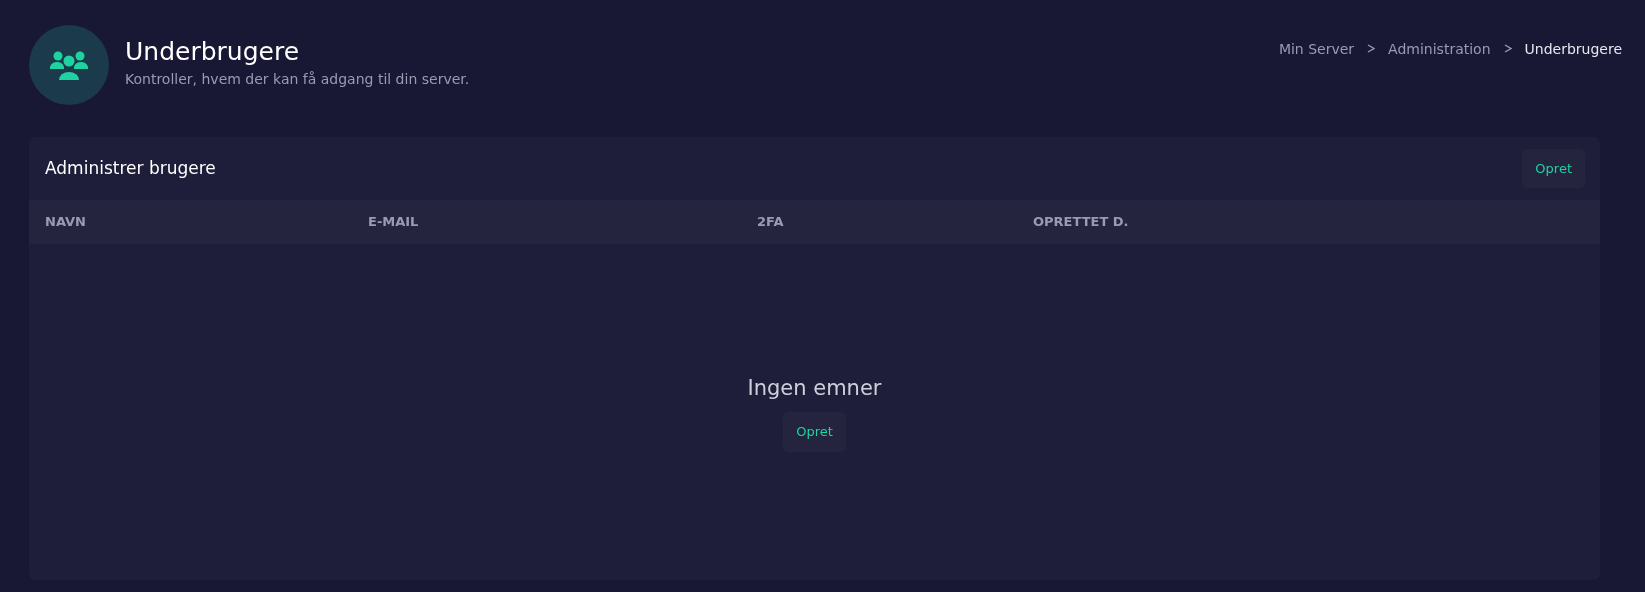 This screenshot has height=592, width=1645. What do you see at coordinates (1081, 222) in the screenshot?
I see `column-header: OPRETTET D.` at bounding box center [1081, 222].